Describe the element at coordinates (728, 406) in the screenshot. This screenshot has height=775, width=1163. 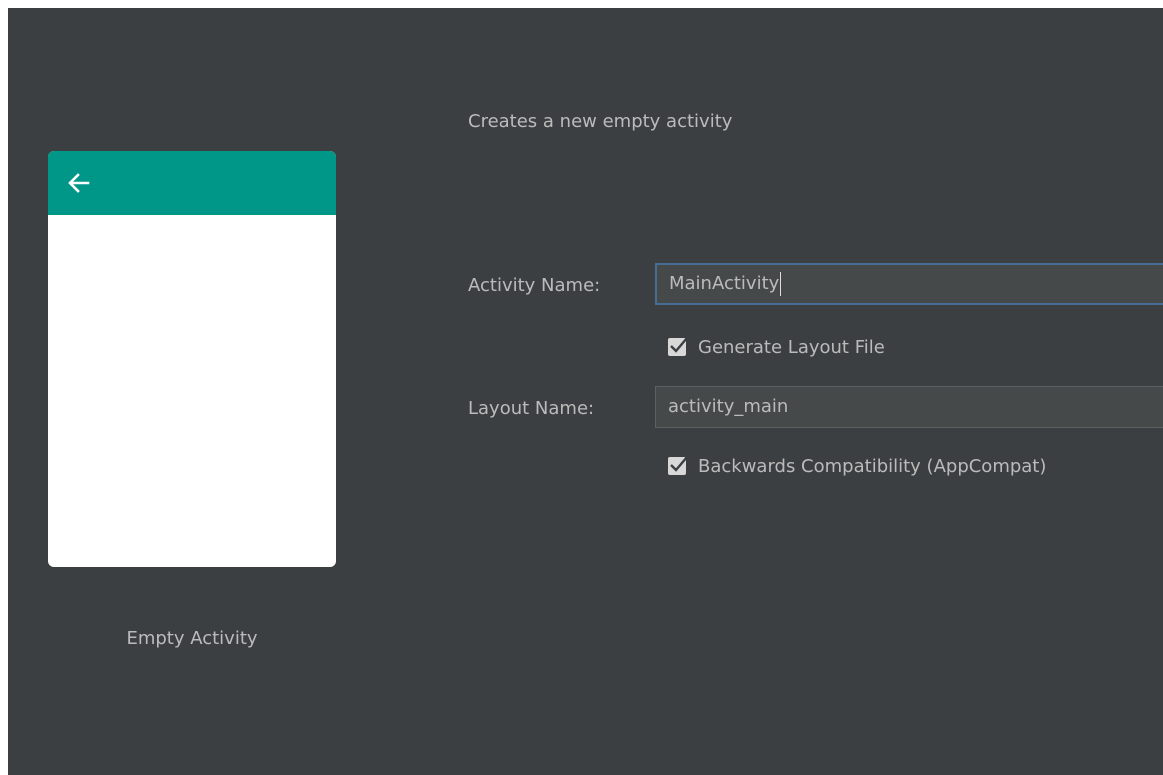
I see `layout-name-value: activity_main` at that location.